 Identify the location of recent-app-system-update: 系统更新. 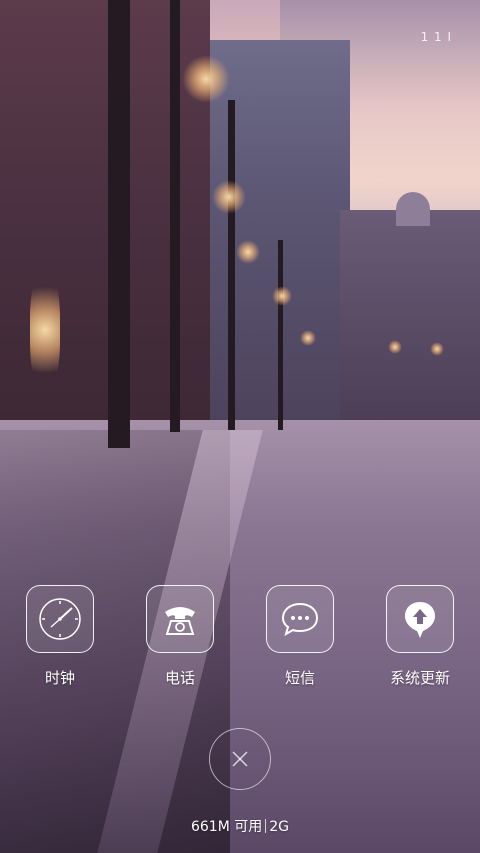
(420, 636).